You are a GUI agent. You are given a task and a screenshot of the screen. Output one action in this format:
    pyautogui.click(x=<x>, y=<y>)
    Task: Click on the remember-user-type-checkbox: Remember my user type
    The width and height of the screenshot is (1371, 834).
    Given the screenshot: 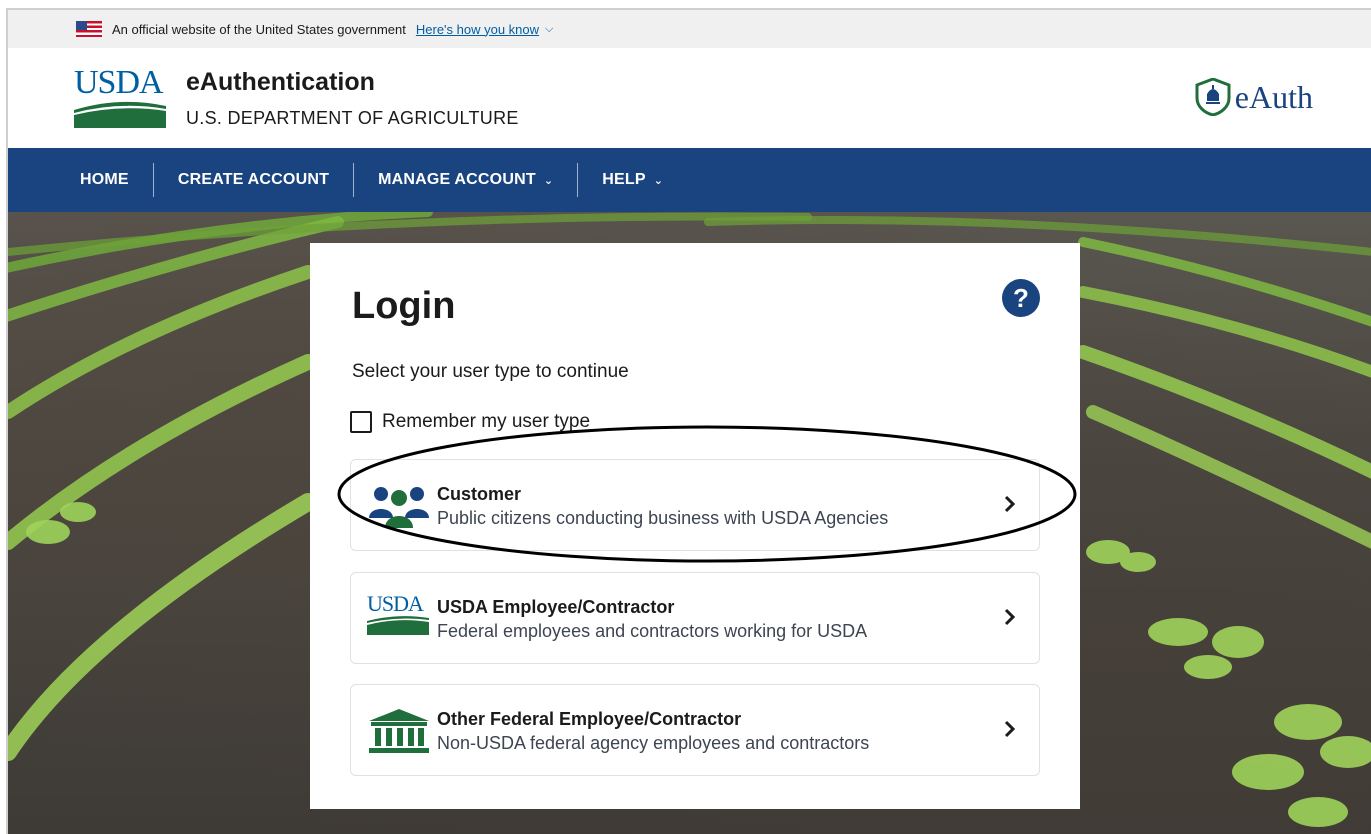 What is the action you would take?
    pyautogui.click(x=470, y=422)
    